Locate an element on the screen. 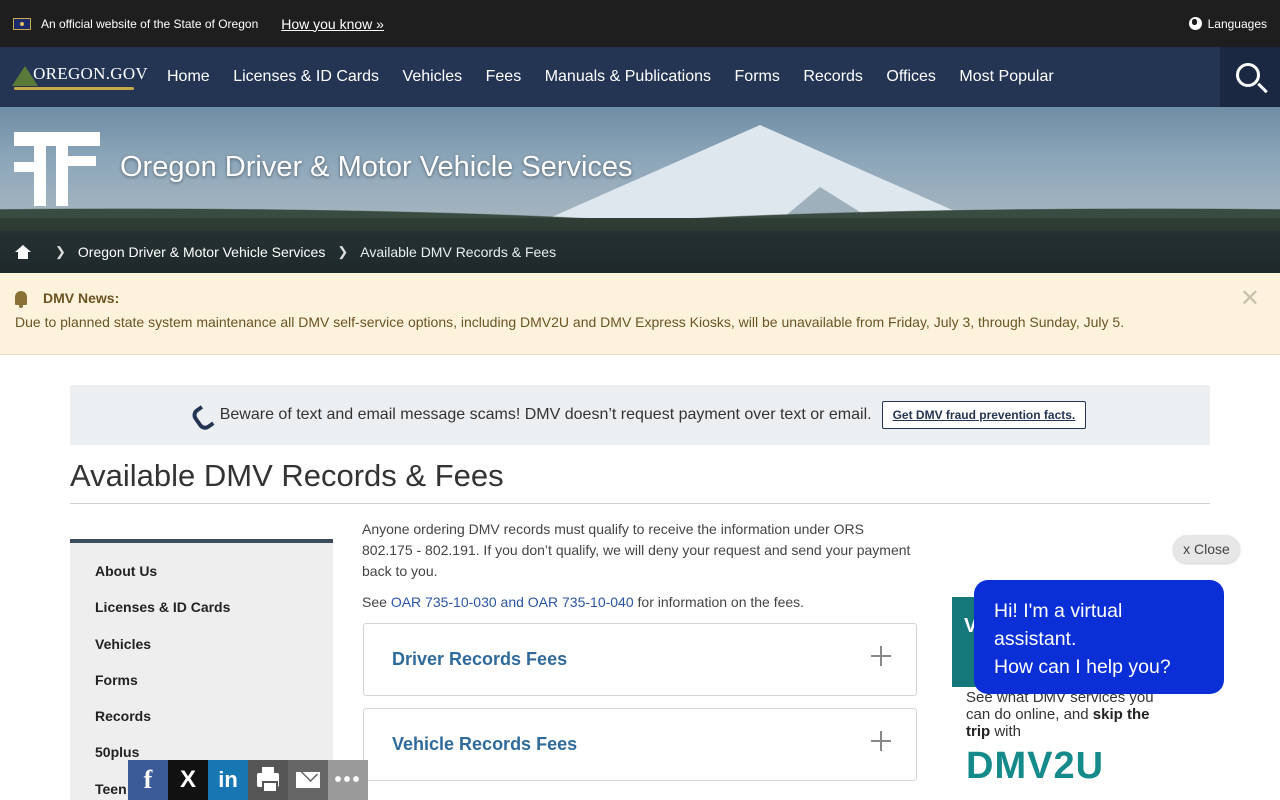 Image resolution: width=1280 pixels, height=800 pixels. dmv2u-logo: DMV2U is located at coordinates (1035, 766).